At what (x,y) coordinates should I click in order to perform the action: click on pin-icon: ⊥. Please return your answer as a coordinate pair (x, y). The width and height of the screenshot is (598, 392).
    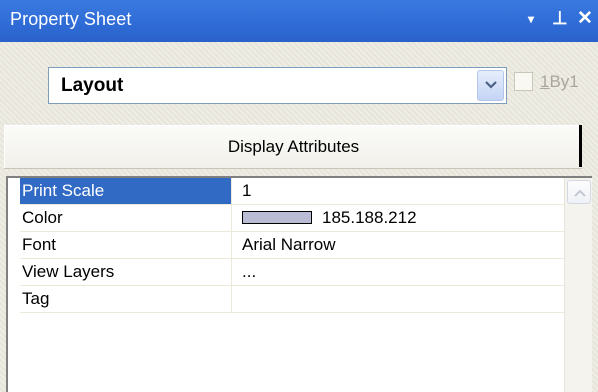
    Looking at the image, I should click on (560, 18).